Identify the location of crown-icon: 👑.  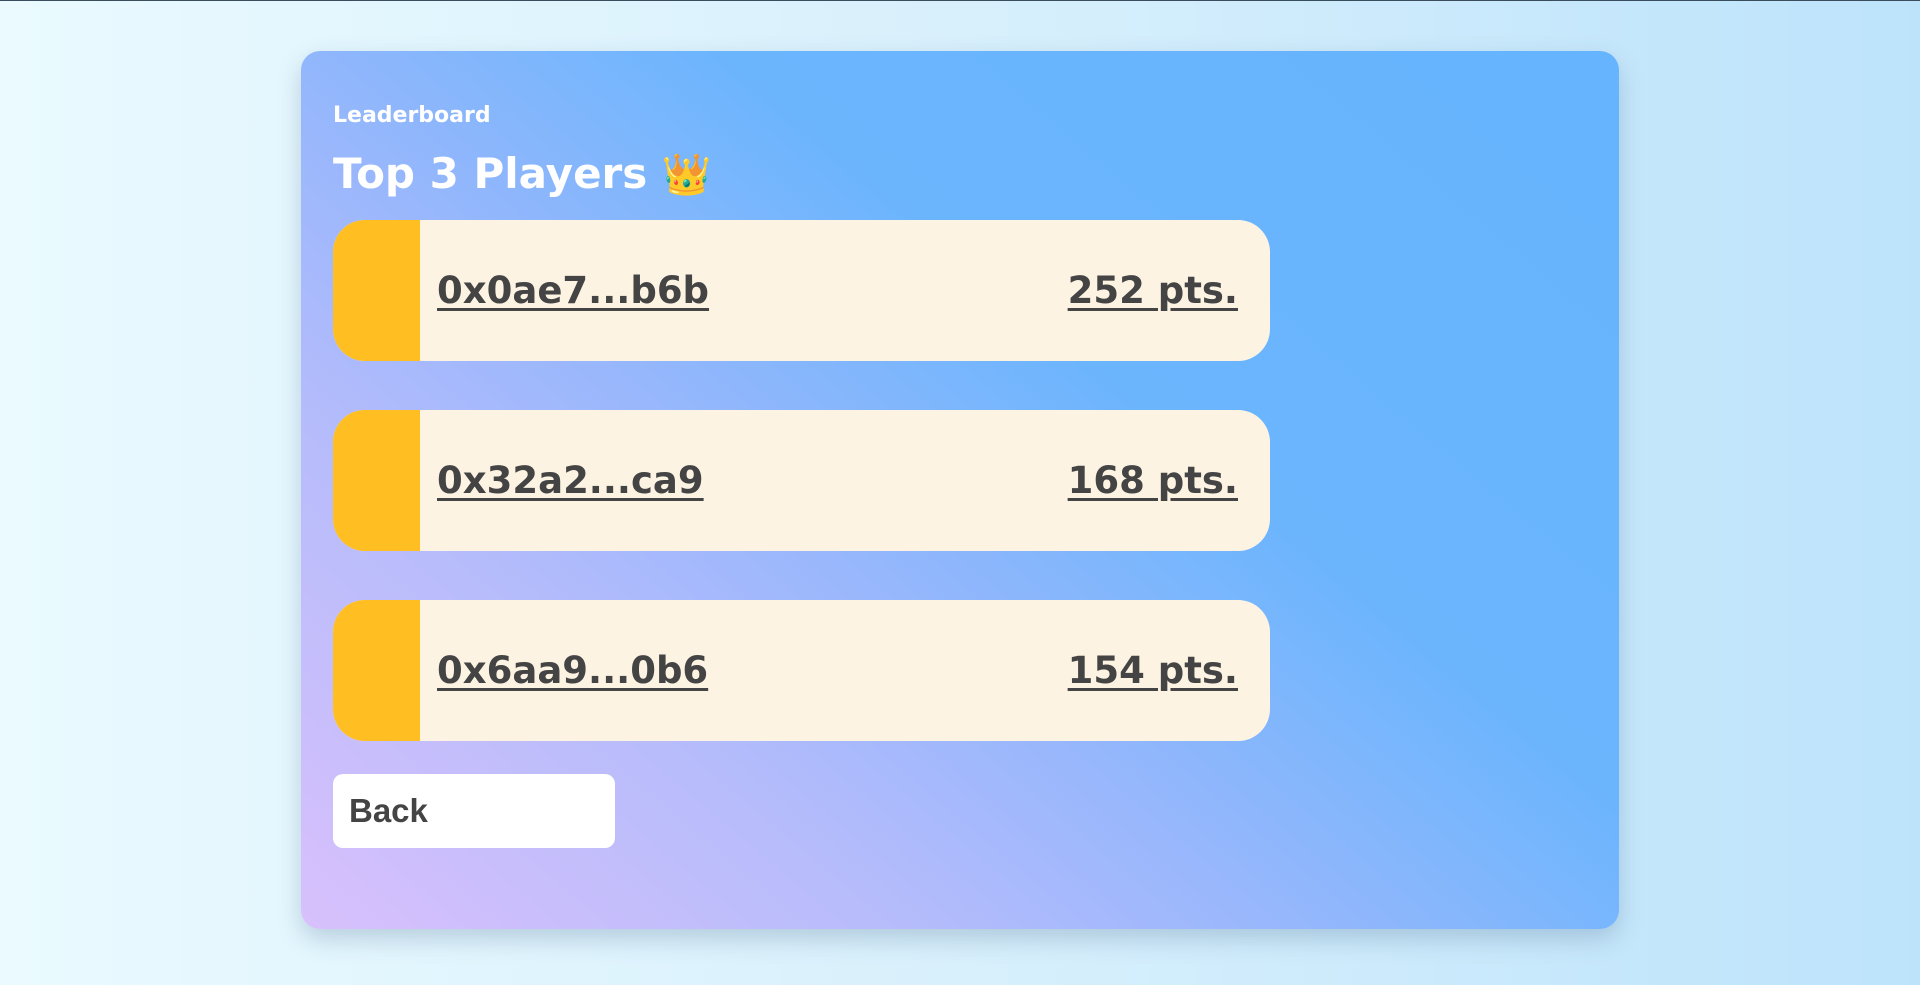
(686, 175).